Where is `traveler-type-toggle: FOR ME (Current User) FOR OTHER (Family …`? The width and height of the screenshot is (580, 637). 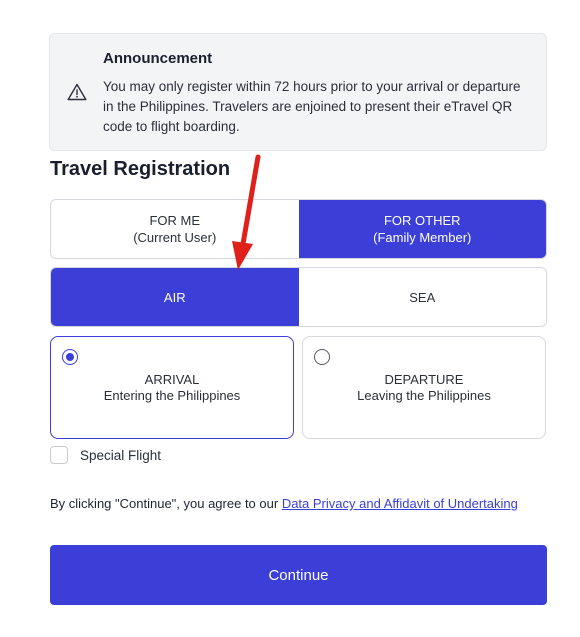 traveler-type-toggle: FOR ME (Current User) FOR OTHER (Family … is located at coordinates (298, 229).